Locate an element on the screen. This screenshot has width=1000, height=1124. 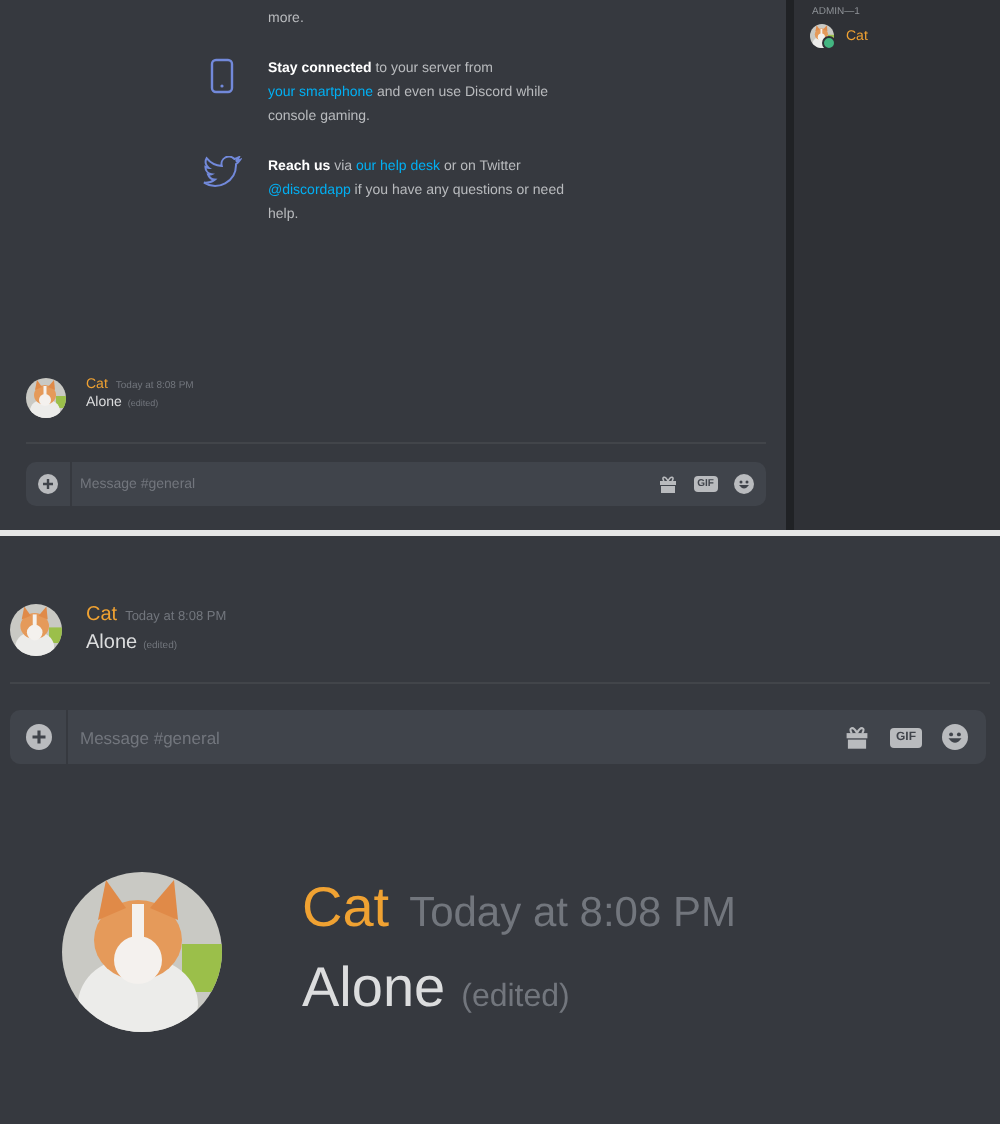
phone-icon is located at coordinates (222, 76).